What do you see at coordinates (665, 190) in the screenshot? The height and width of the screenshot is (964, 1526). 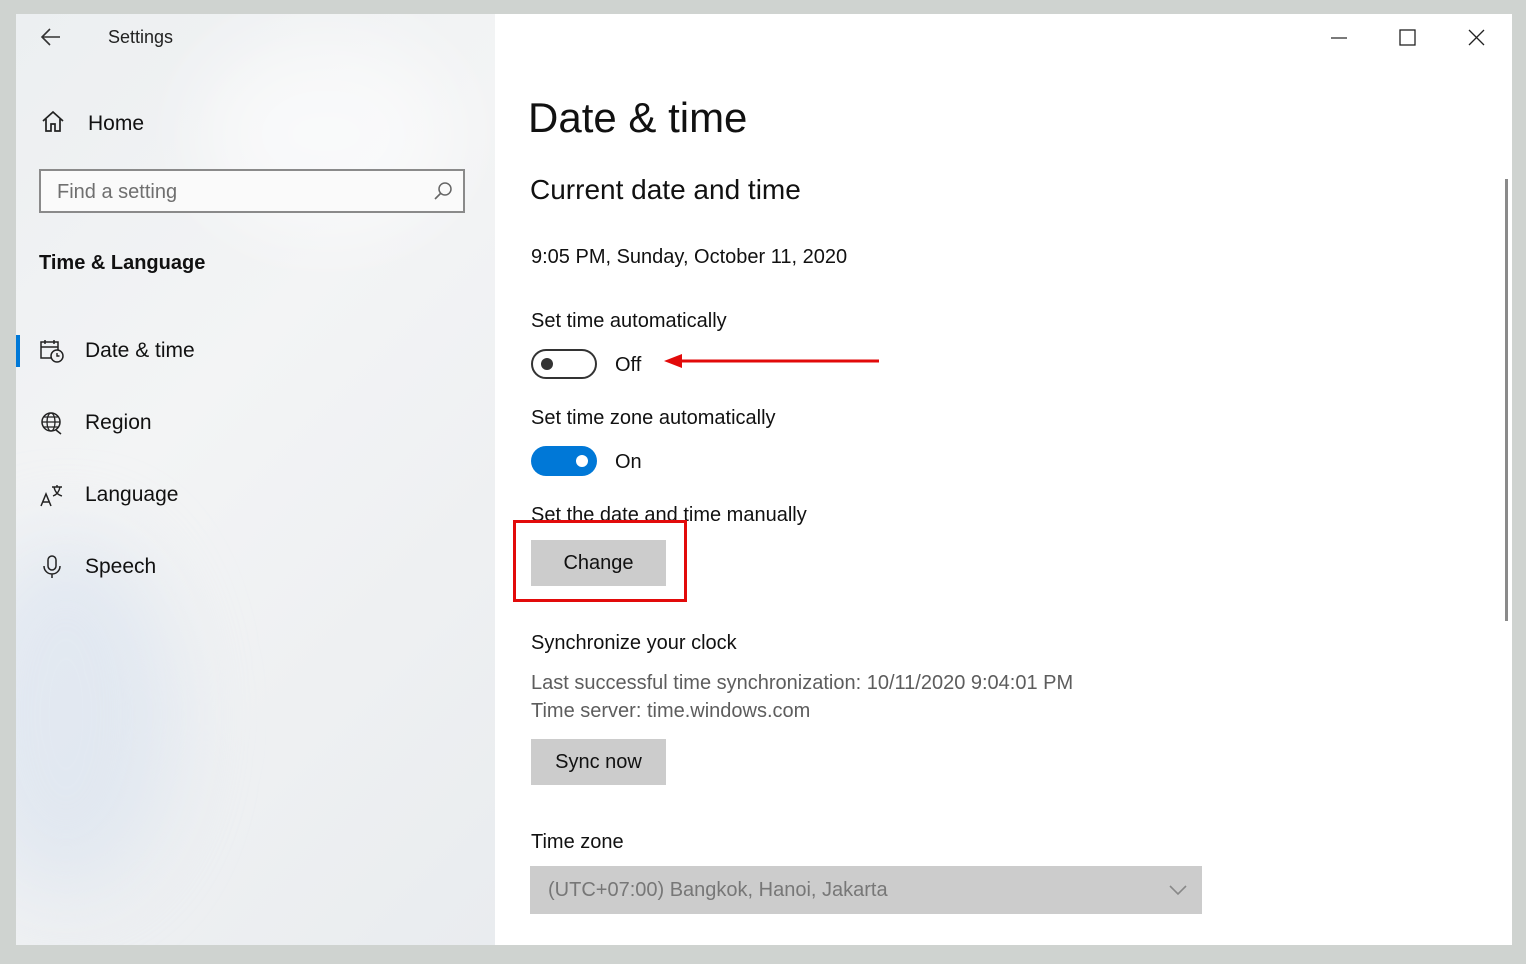 I see `section-heading: Current date and time` at bounding box center [665, 190].